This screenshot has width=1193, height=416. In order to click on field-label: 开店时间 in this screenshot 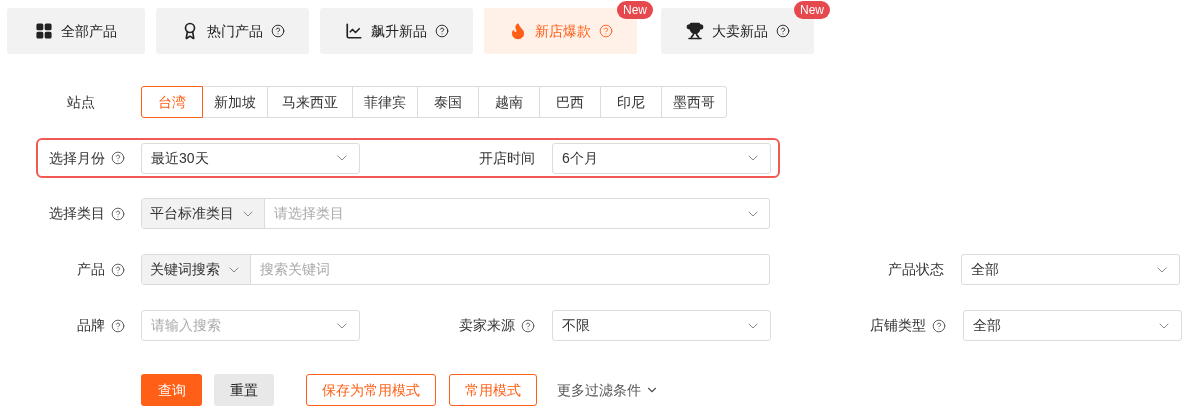, I will do `click(507, 158)`.